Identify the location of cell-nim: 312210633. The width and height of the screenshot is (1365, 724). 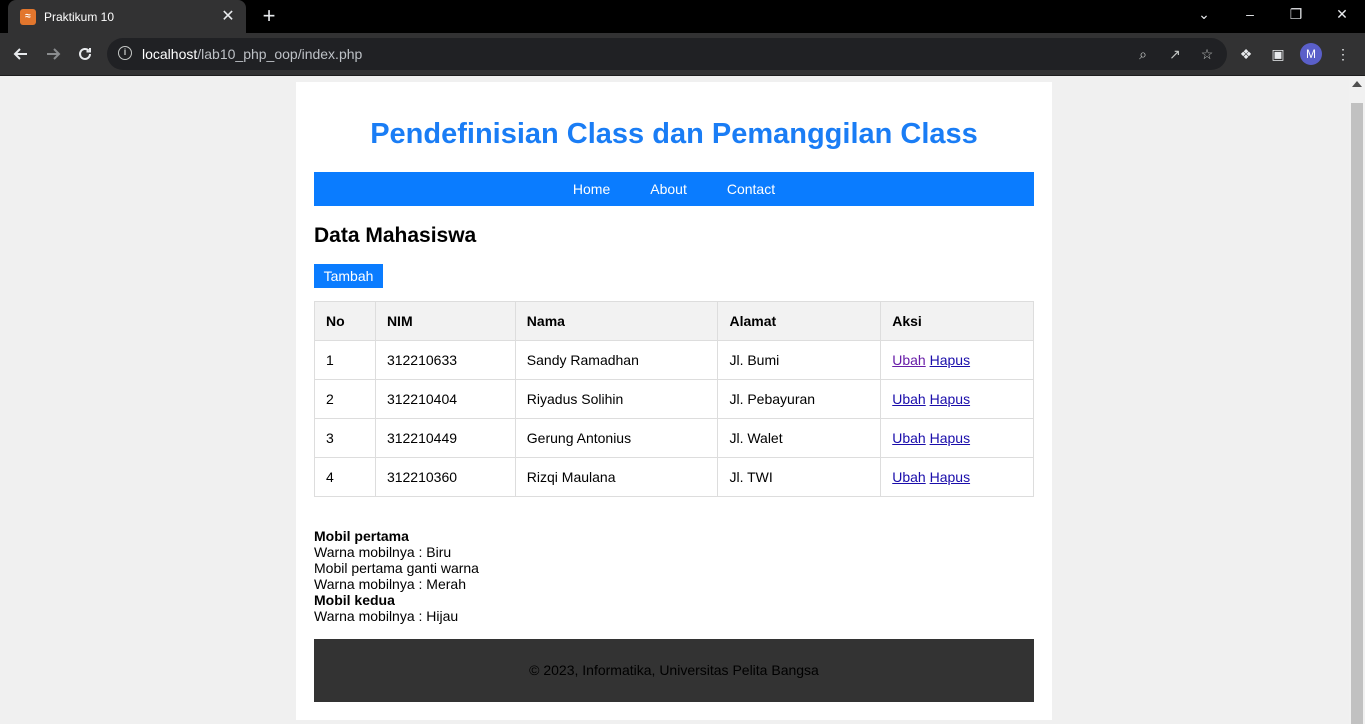
(445, 360).